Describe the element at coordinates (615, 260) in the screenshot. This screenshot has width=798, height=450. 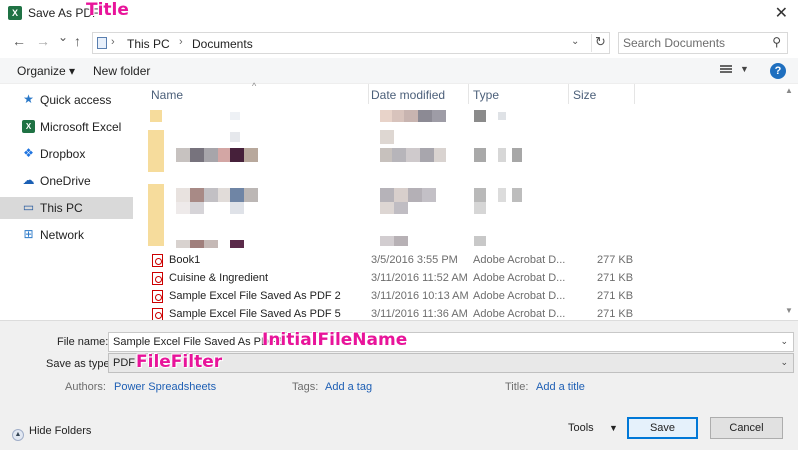
I see `file-size-cell: 277 KB` at that location.